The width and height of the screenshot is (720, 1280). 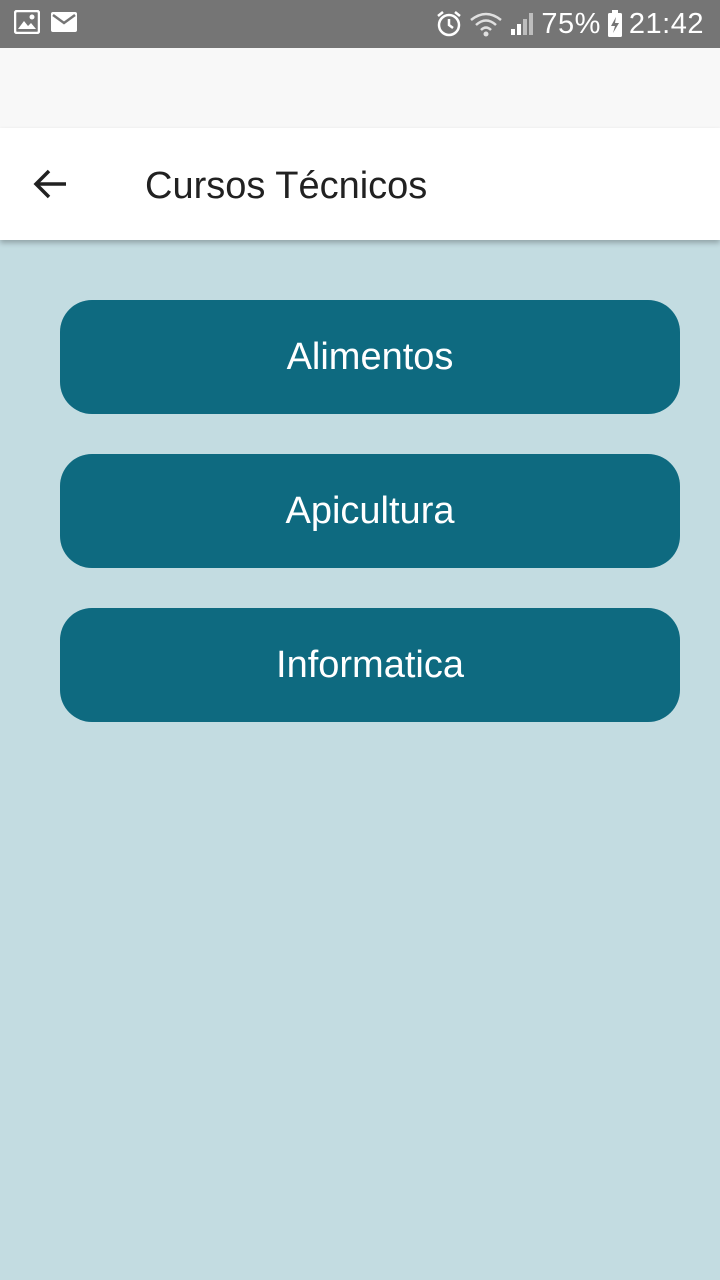 I want to click on page-title: Cursos Técnicos, so click(x=286, y=186).